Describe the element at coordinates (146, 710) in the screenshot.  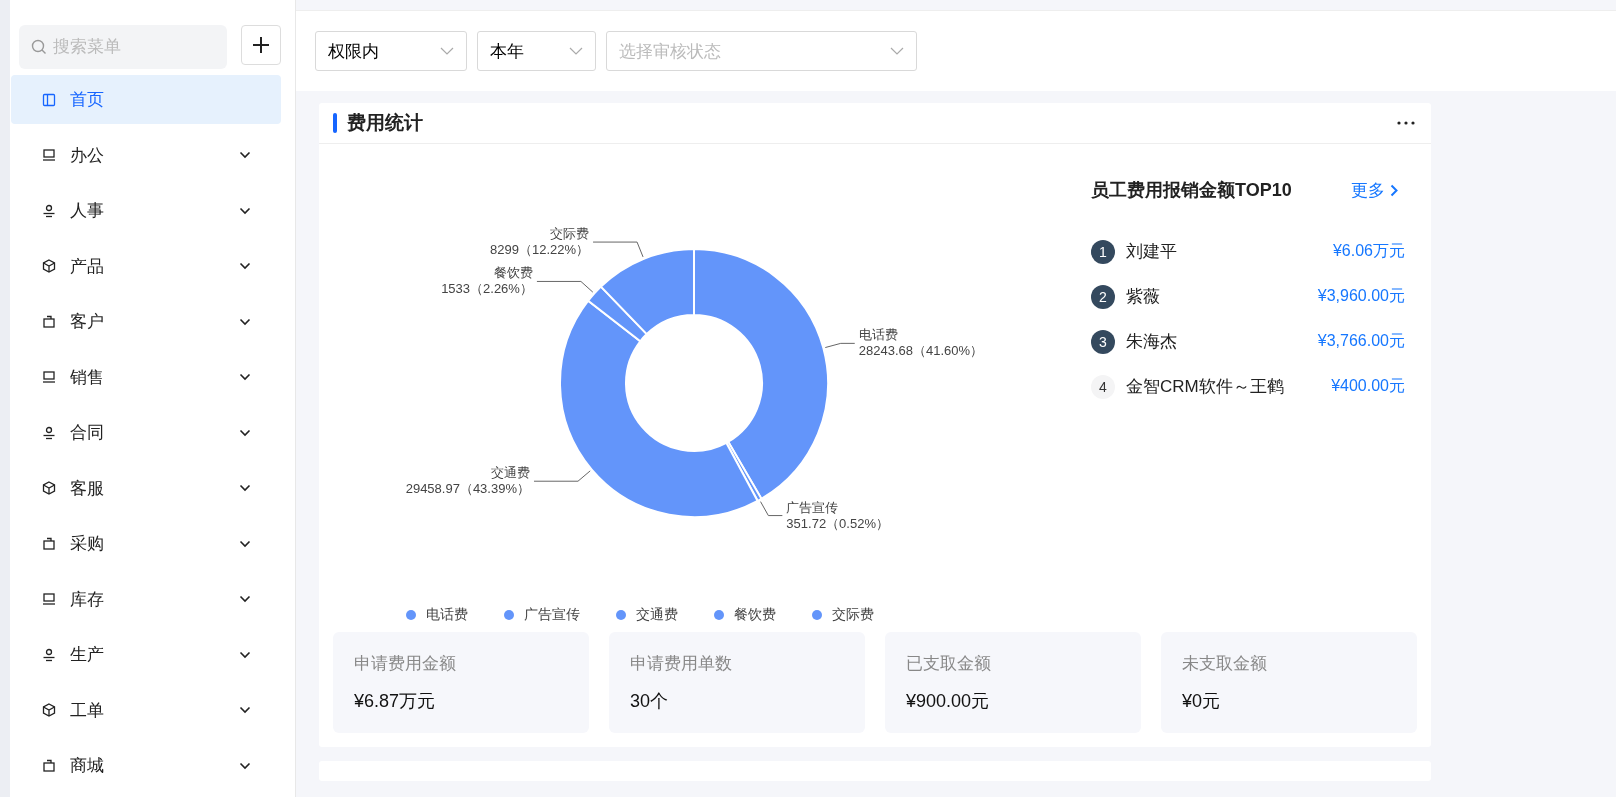
I see `sidebar-item: 工单` at that location.